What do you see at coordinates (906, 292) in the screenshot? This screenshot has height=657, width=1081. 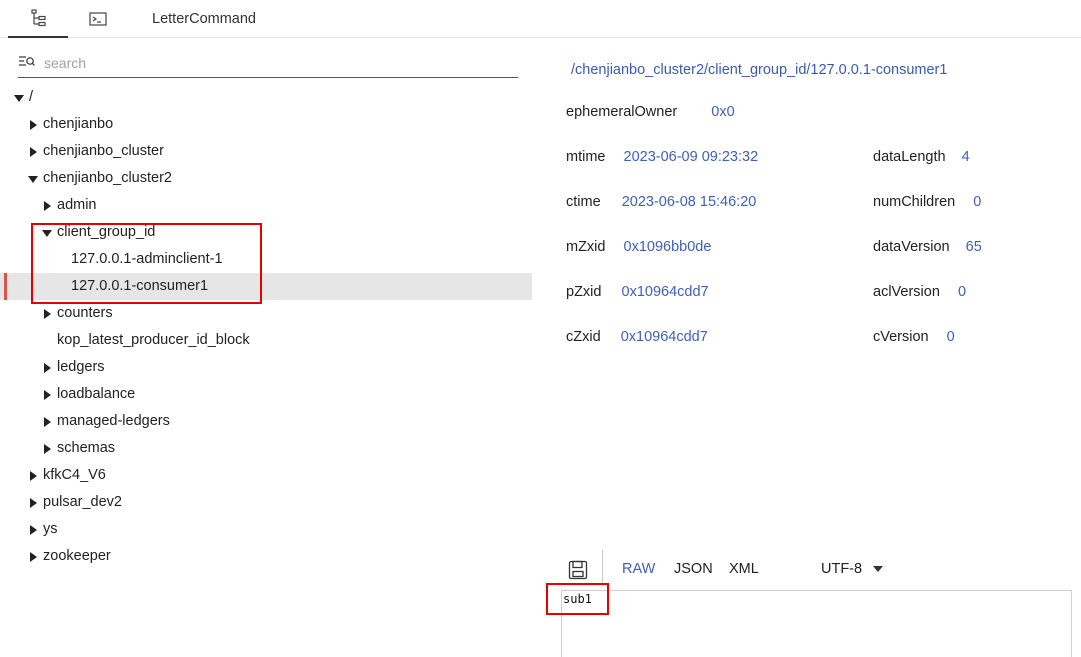 I see `stat-key: aclVersion` at bounding box center [906, 292].